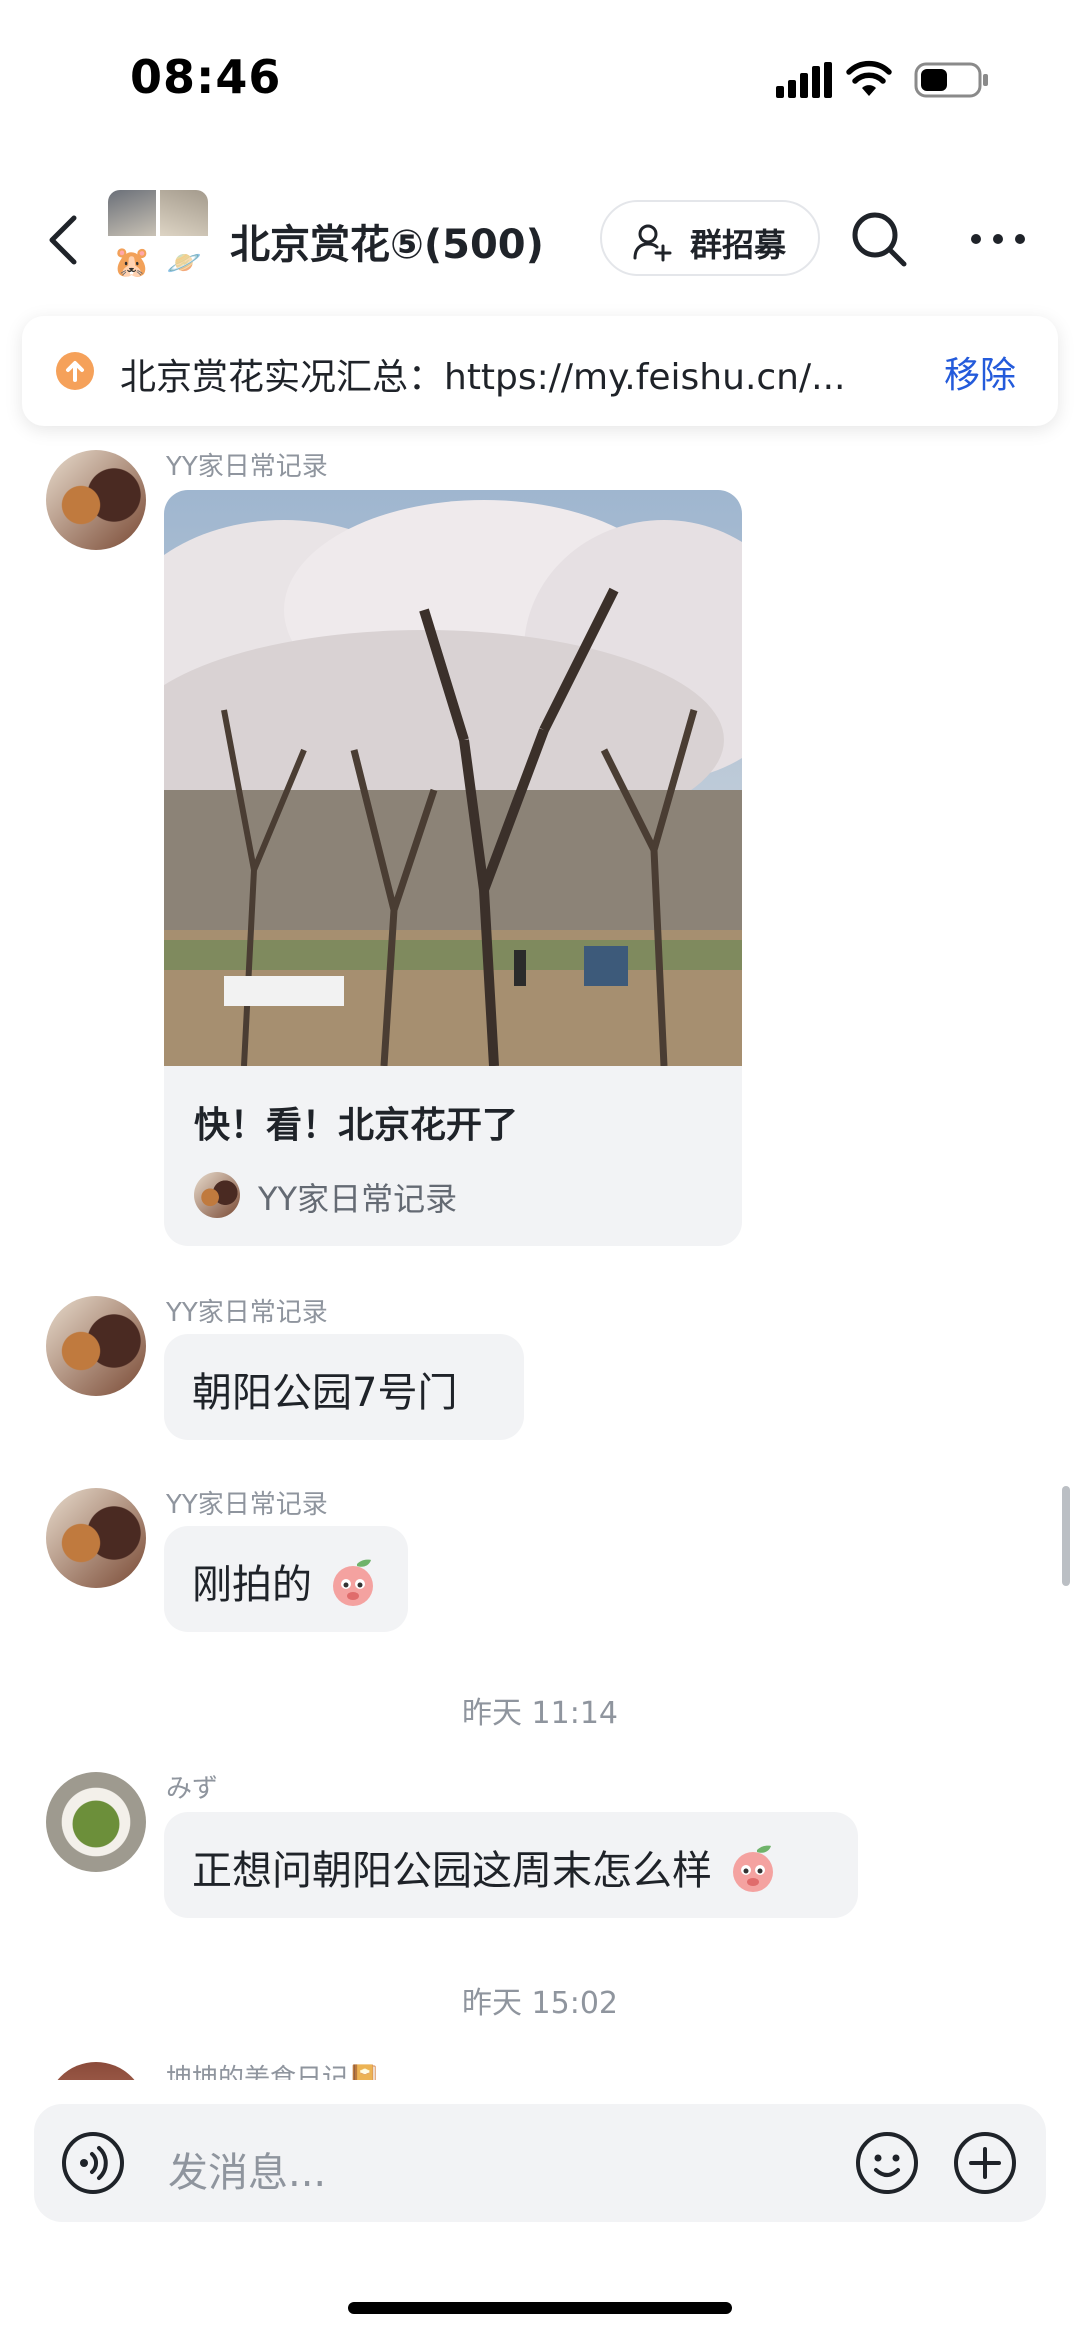 The width and height of the screenshot is (1080, 2341). I want to click on status-bar: 08:46, so click(540, 75).